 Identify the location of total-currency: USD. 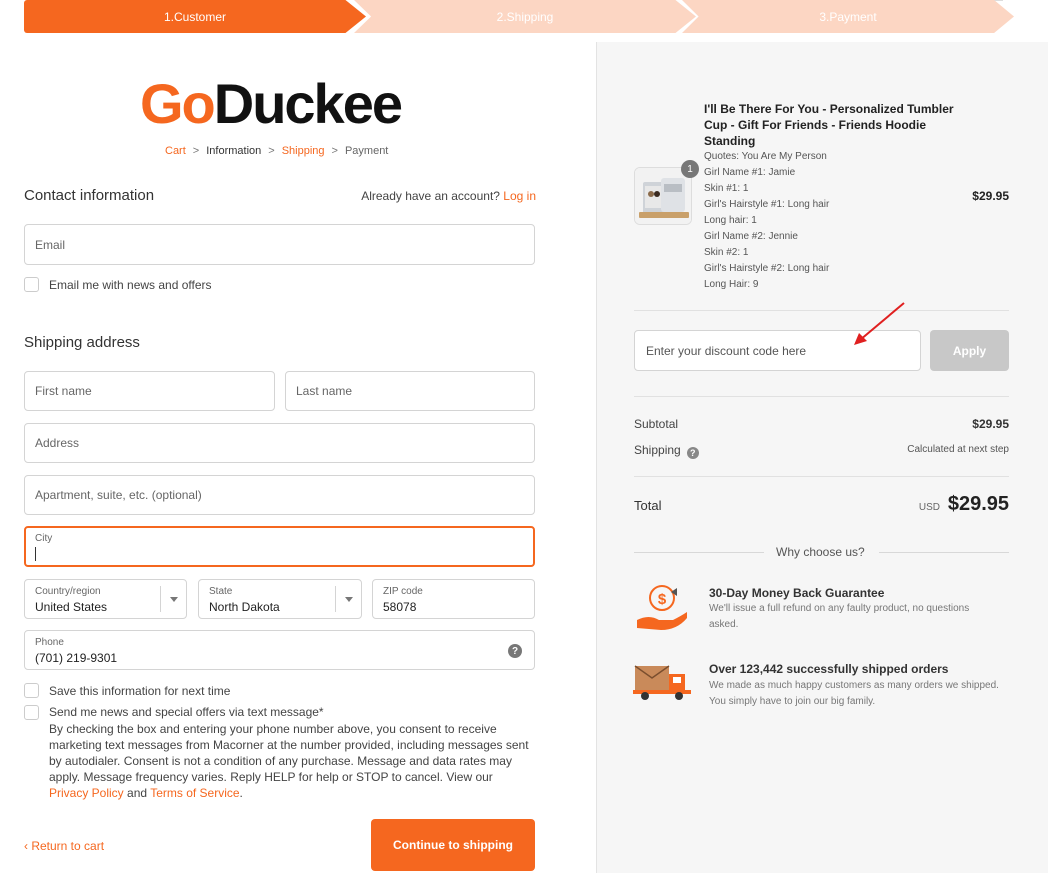
(929, 507).